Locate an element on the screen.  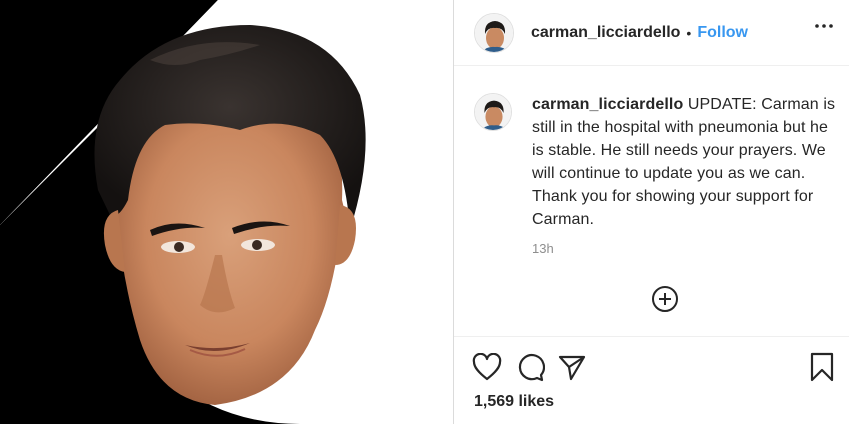
post-header: carman_licciardello • Follow is located at coordinates (651, 33).